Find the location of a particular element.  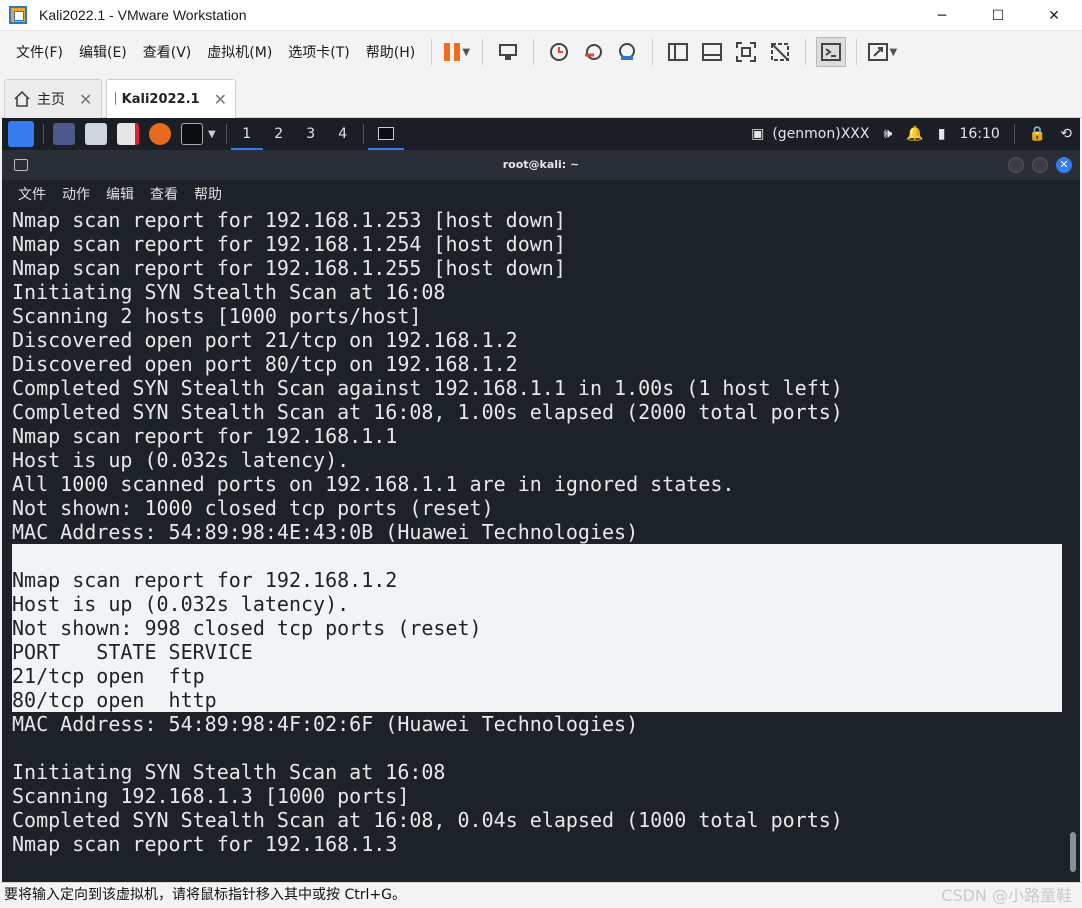

menu-view: 查看(V) is located at coordinates (167, 52).